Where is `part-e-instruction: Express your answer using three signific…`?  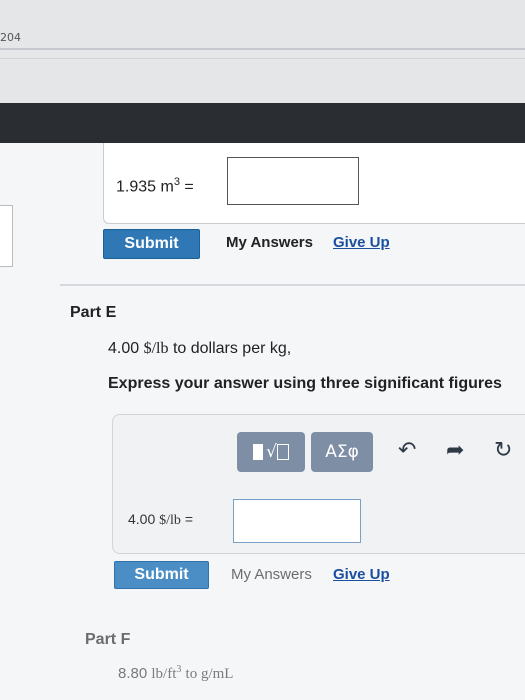 part-e-instruction: Express your answer using three signific… is located at coordinates (305, 383).